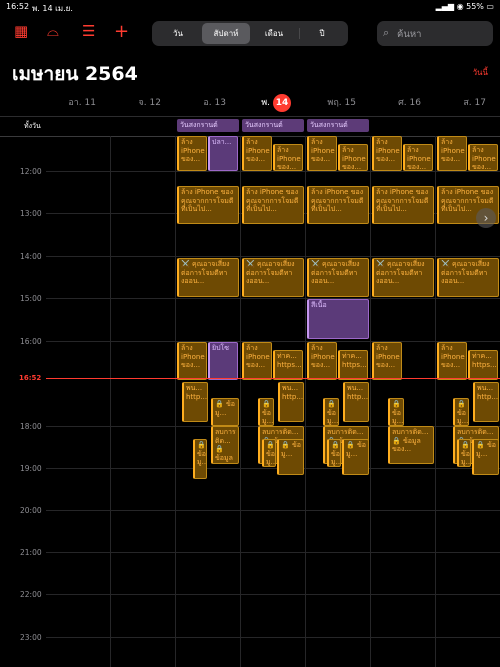  Describe the element at coordinates (31, 256) in the screenshot. I see `hour-label: 14:00` at that location.